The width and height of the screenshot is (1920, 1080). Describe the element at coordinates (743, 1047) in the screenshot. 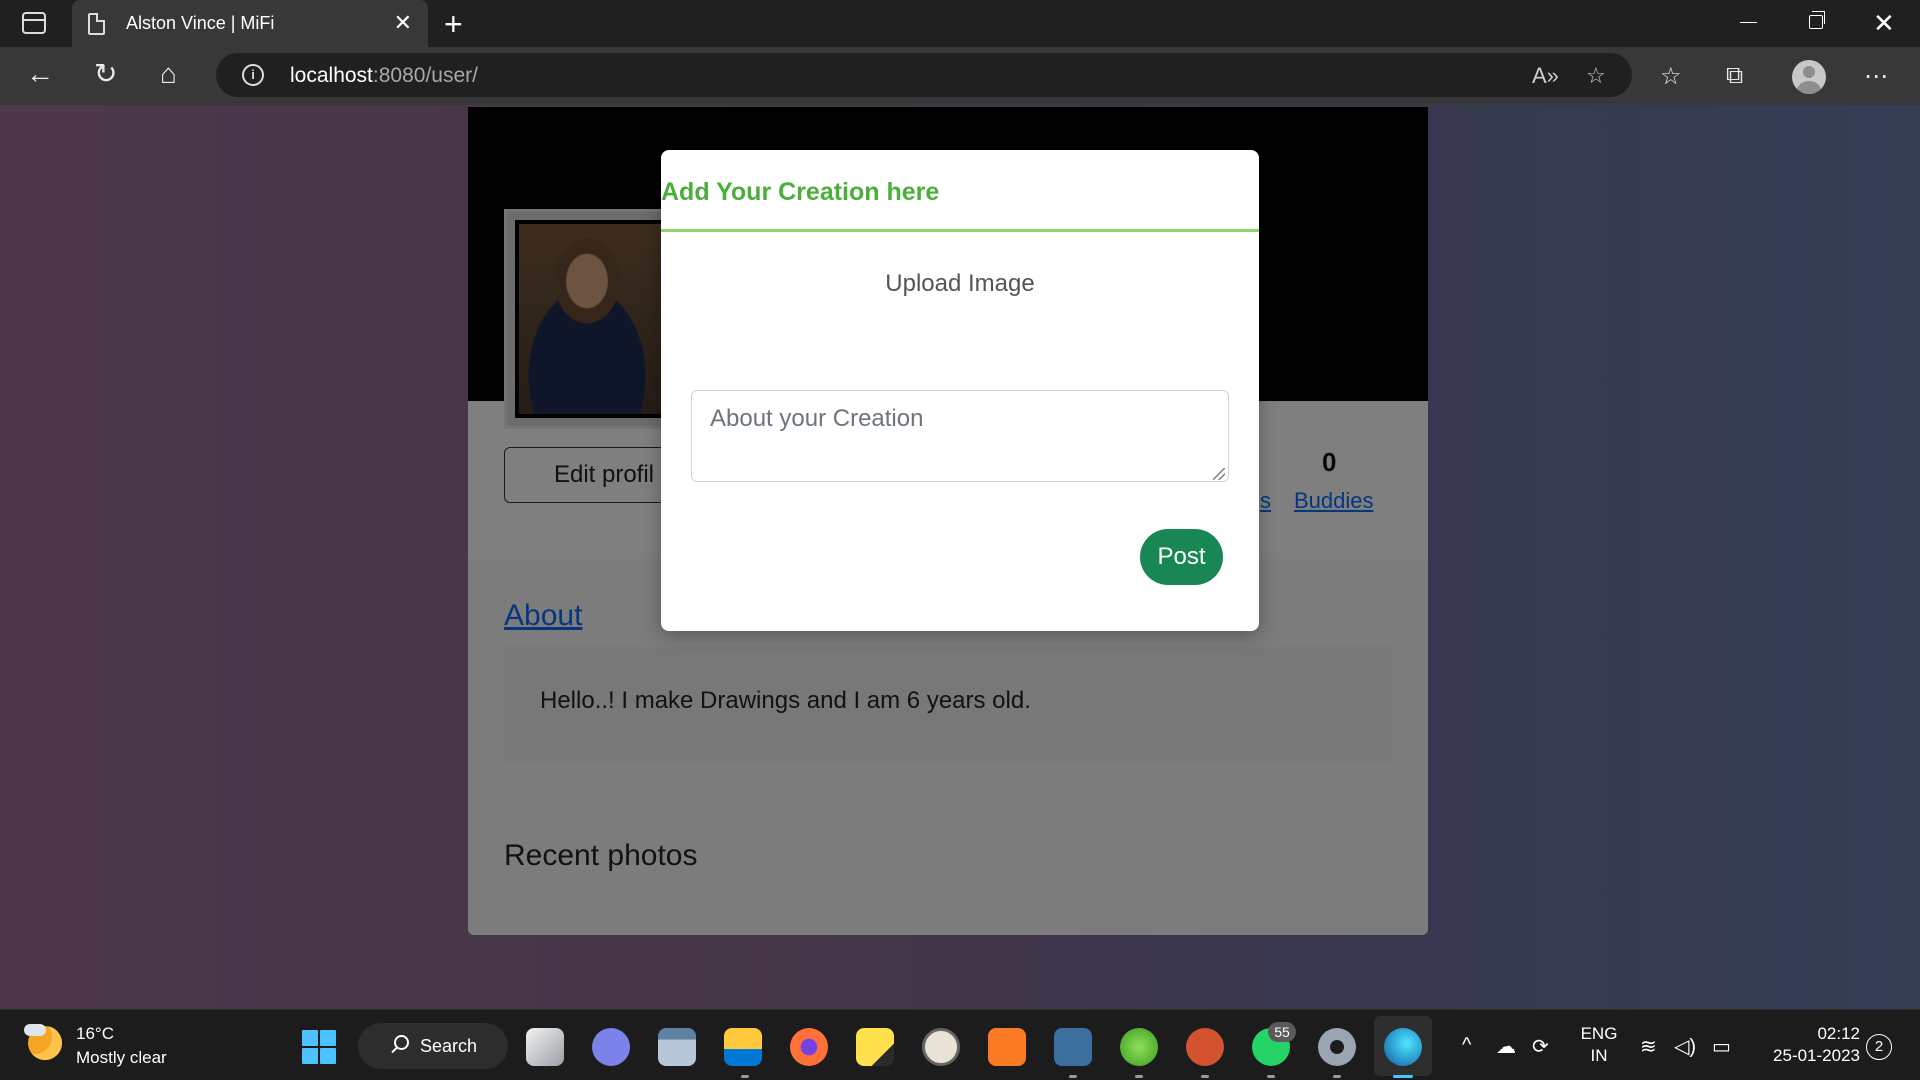

I see `file-explorer-icon` at that location.